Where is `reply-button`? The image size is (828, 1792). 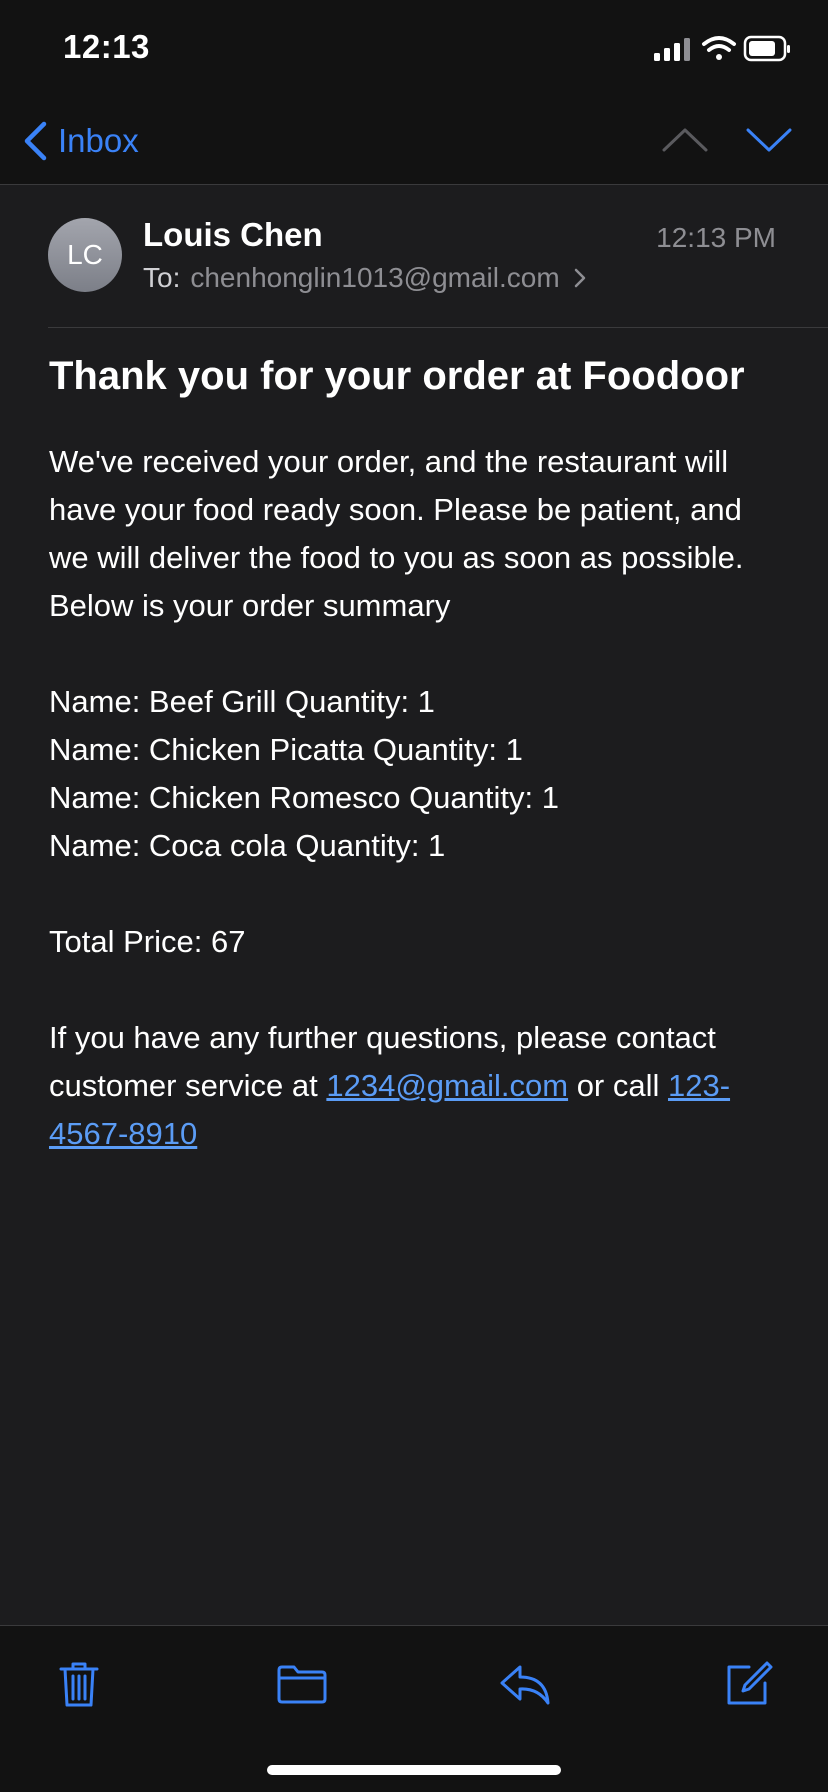 reply-button is located at coordinates (525, 1684).